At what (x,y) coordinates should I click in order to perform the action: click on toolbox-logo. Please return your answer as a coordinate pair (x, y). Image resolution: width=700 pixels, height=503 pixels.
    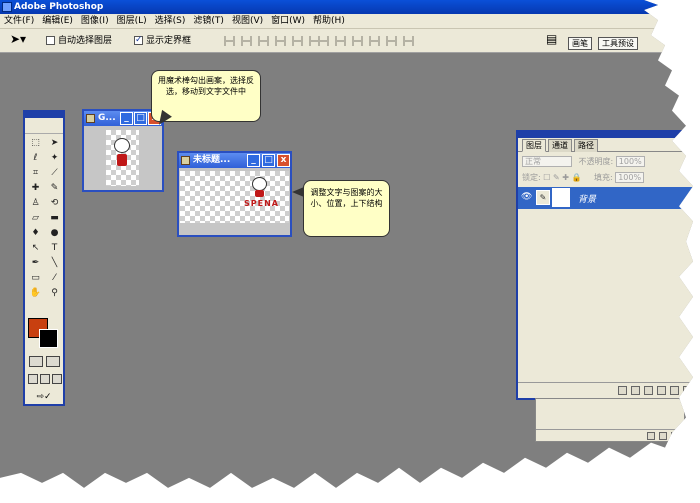
    Looking at the image, I should click on (44, 126).